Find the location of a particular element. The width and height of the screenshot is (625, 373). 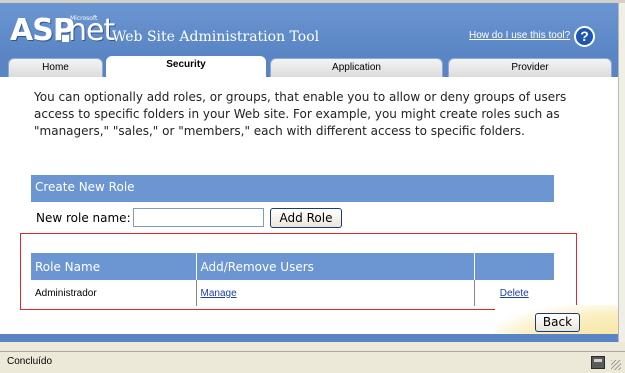

role-name-cell: Administrador is located at coordinates (114, 293).